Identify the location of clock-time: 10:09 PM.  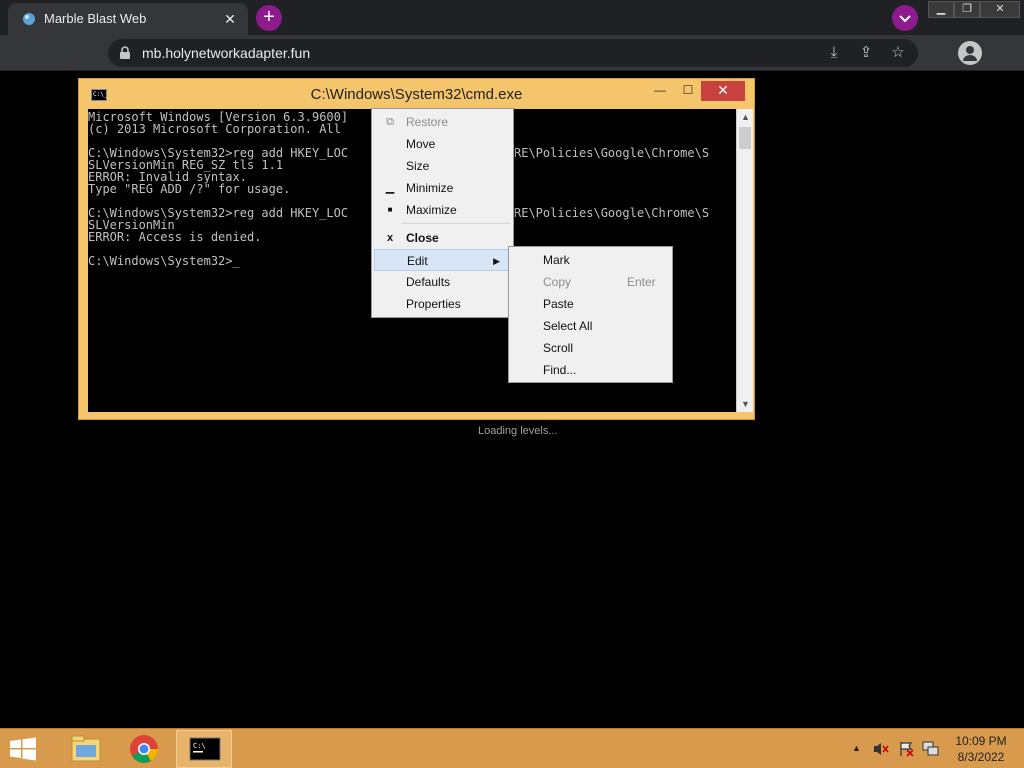
(981, 741).